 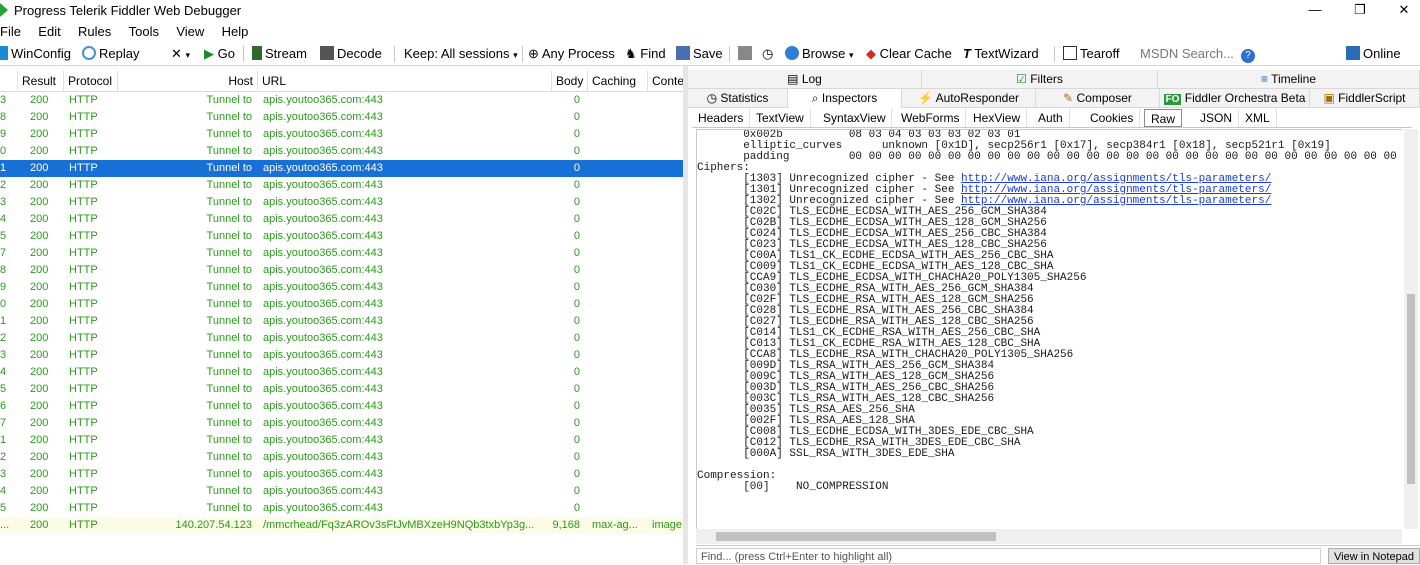 What do you see at coordinates (461, 54) in the screenshot?
I see `keep-sessions-dropdown: Keep: All sessions ▾` at bounding box center [461, 54].